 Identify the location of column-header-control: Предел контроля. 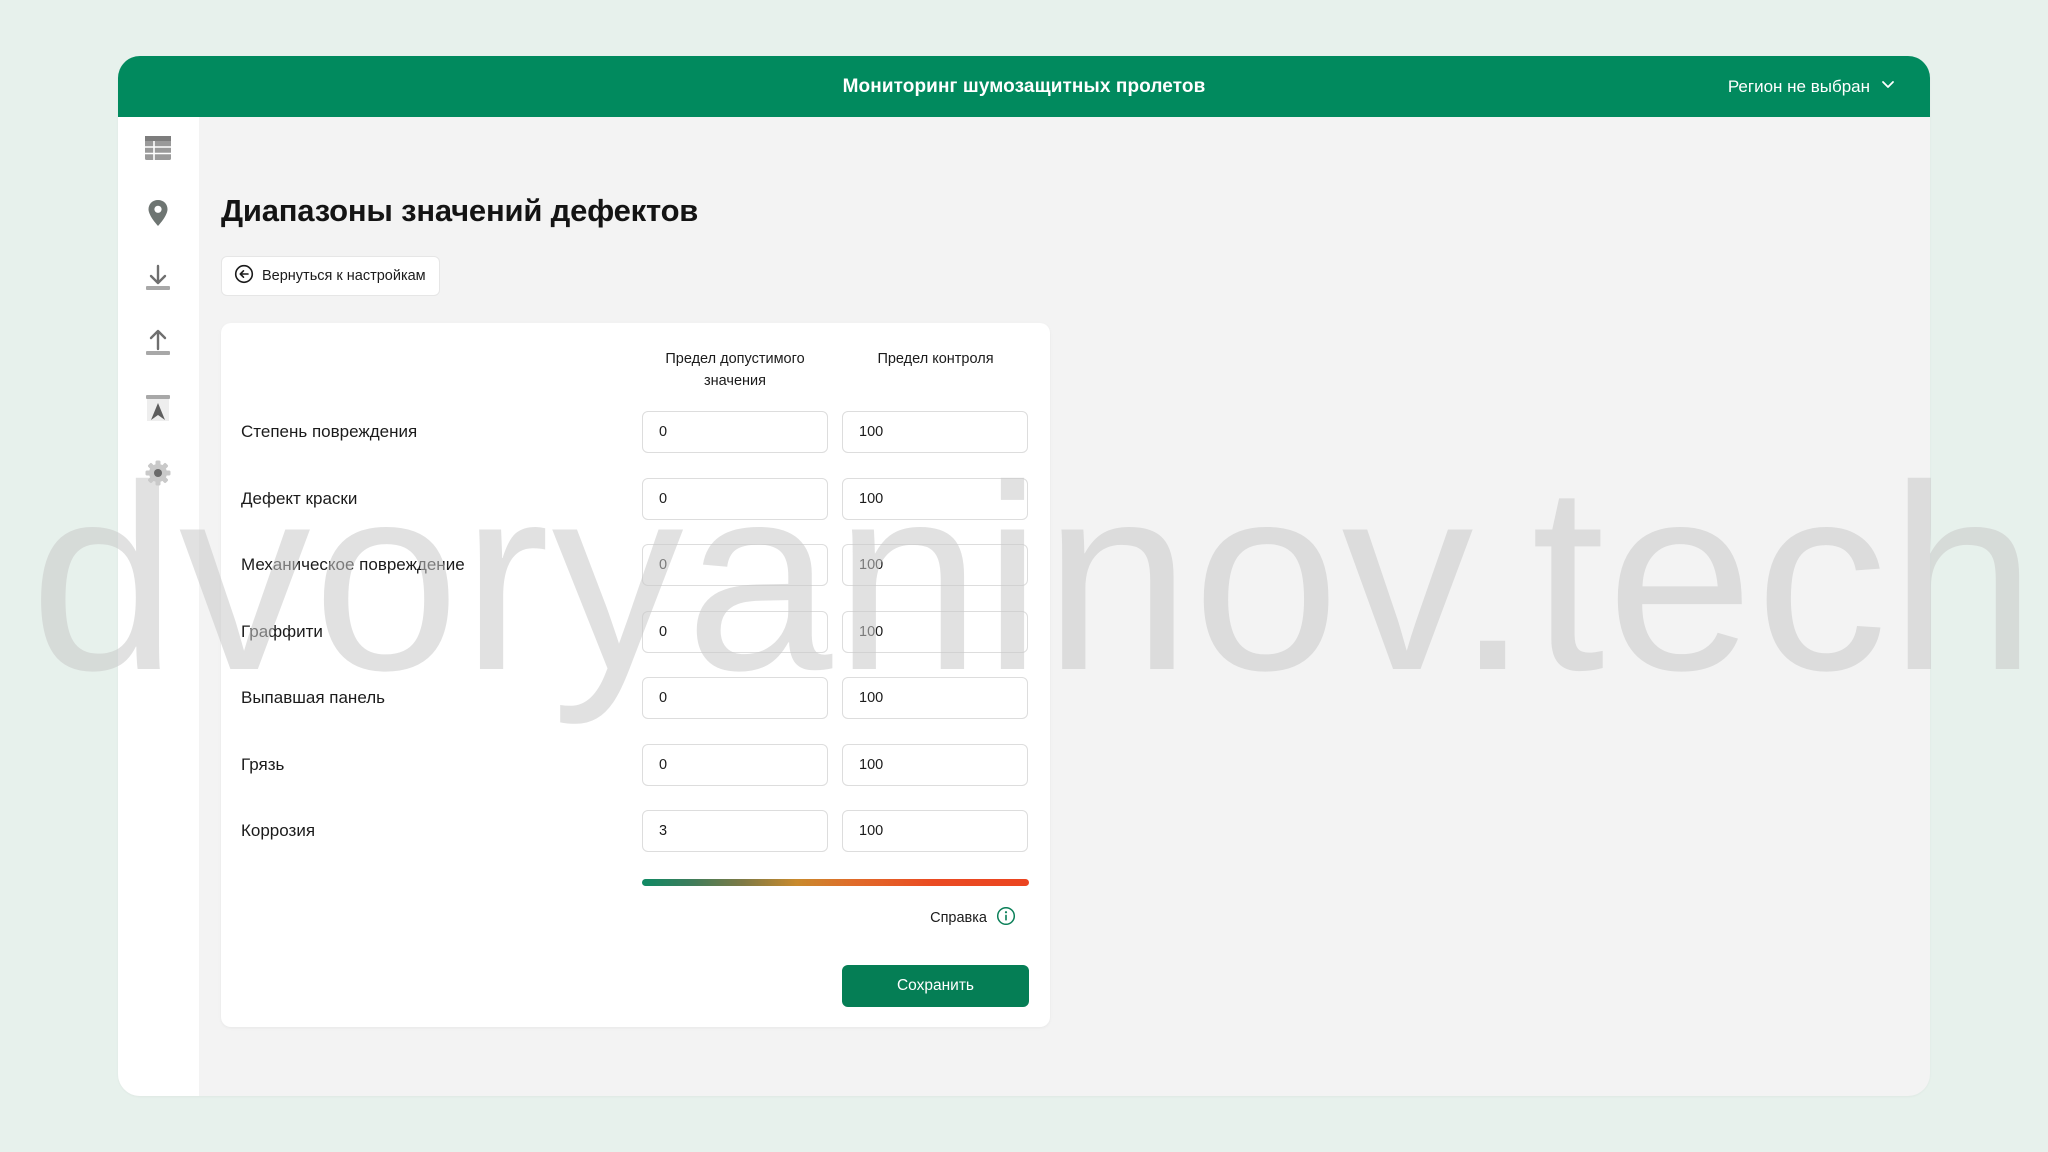
(935, 359).